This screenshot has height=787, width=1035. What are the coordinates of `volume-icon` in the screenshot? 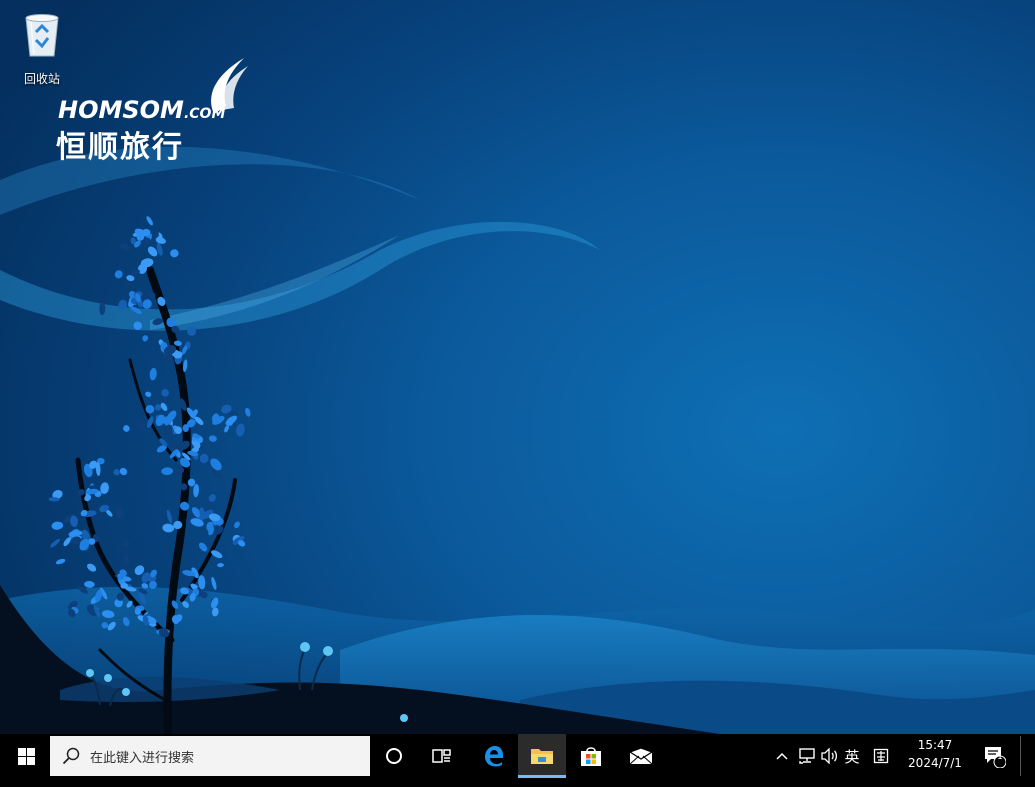 It's located at (829, 756).